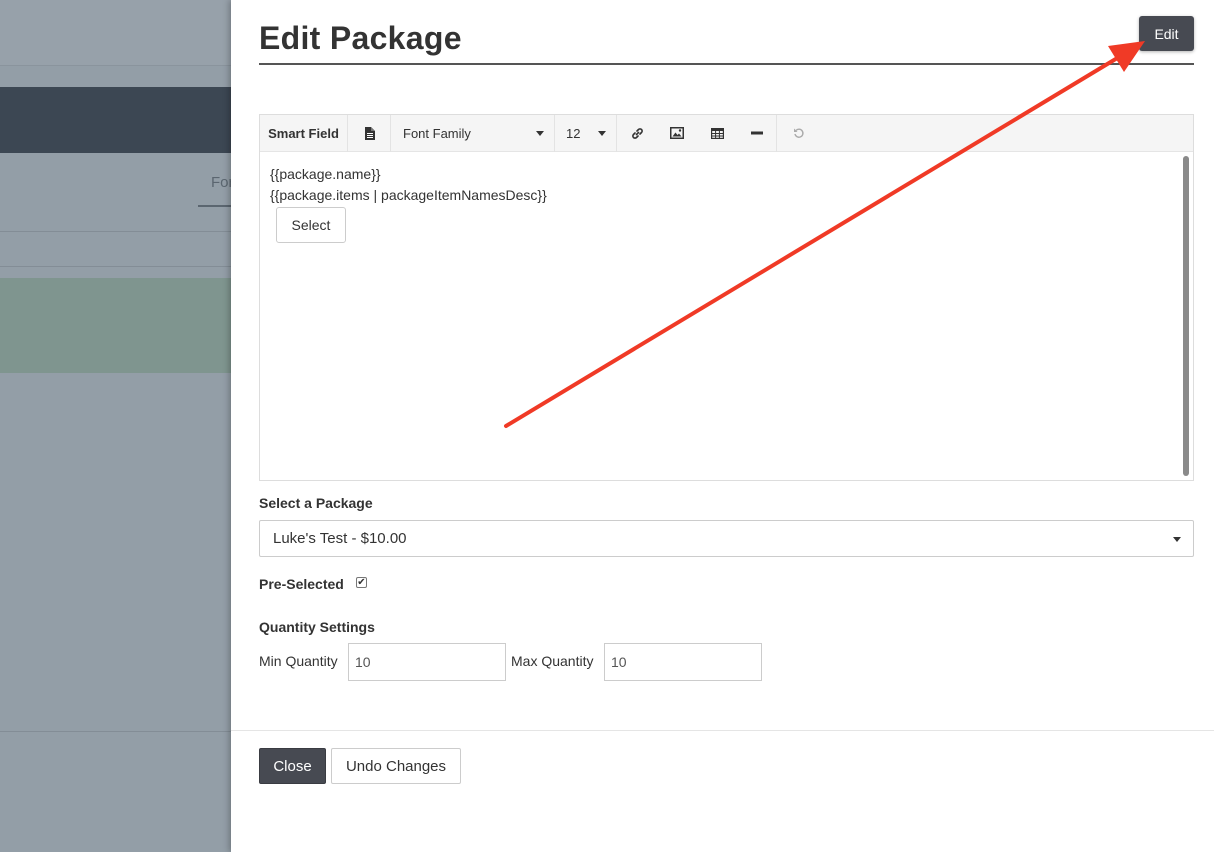 This screenshot has width=1214, height=852. I want to click on max-quantity-input, so click(683, 662).